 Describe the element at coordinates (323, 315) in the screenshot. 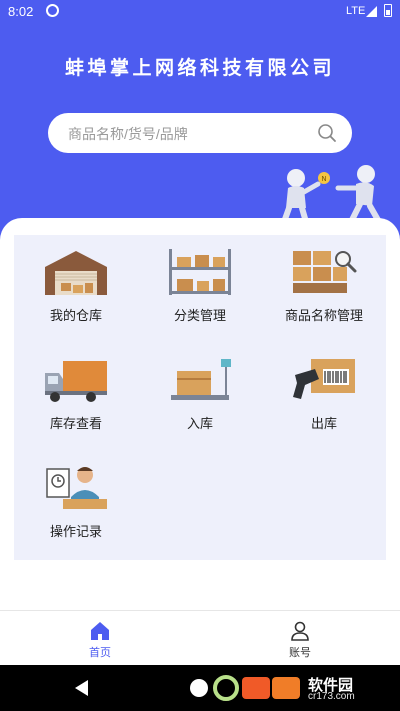

I see `menu-item-label: 商品名称管理` at that location.